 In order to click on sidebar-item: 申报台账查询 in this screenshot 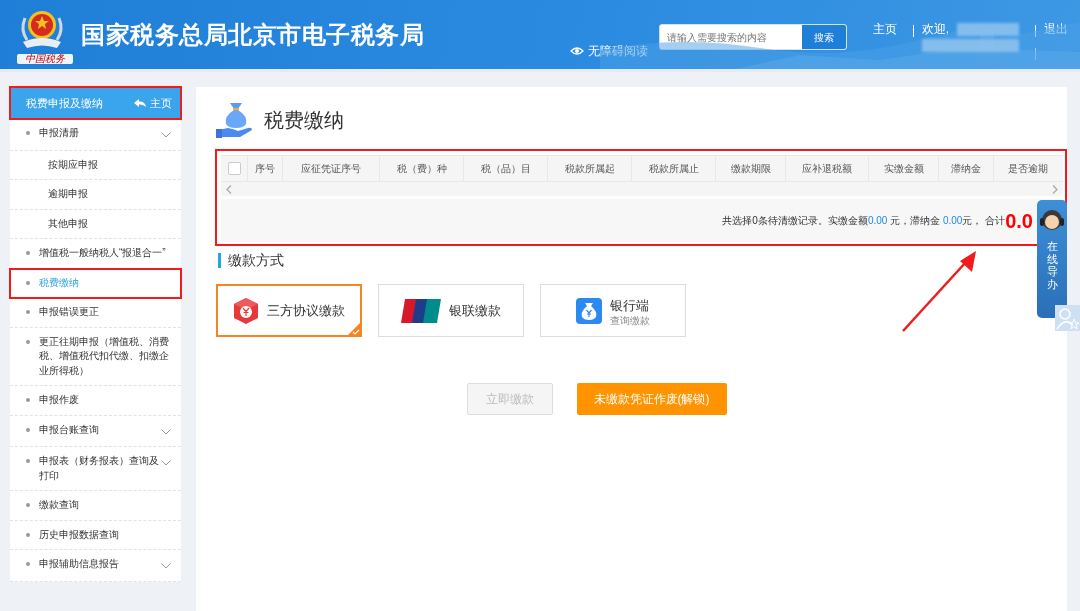, I will do `click(95, 431)`.